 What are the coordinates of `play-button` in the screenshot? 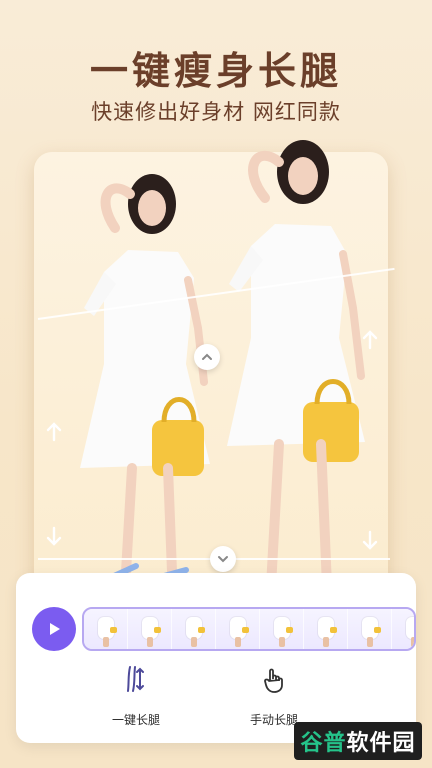 It's located at (54, 629).